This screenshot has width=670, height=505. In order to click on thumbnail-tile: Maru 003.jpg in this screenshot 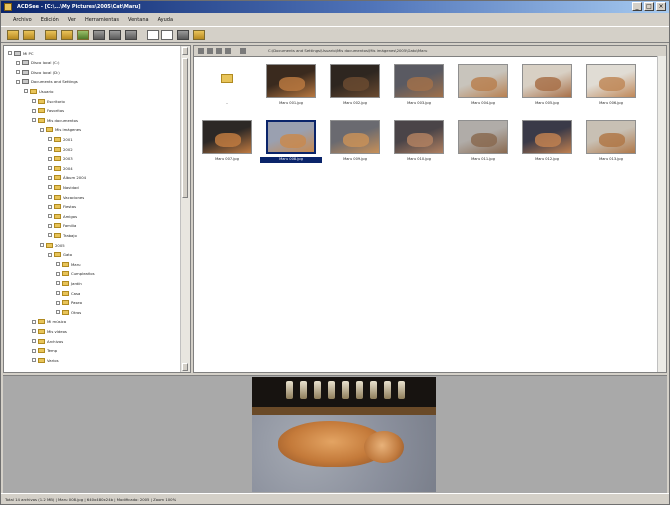, I will do `click(419, 85)`.